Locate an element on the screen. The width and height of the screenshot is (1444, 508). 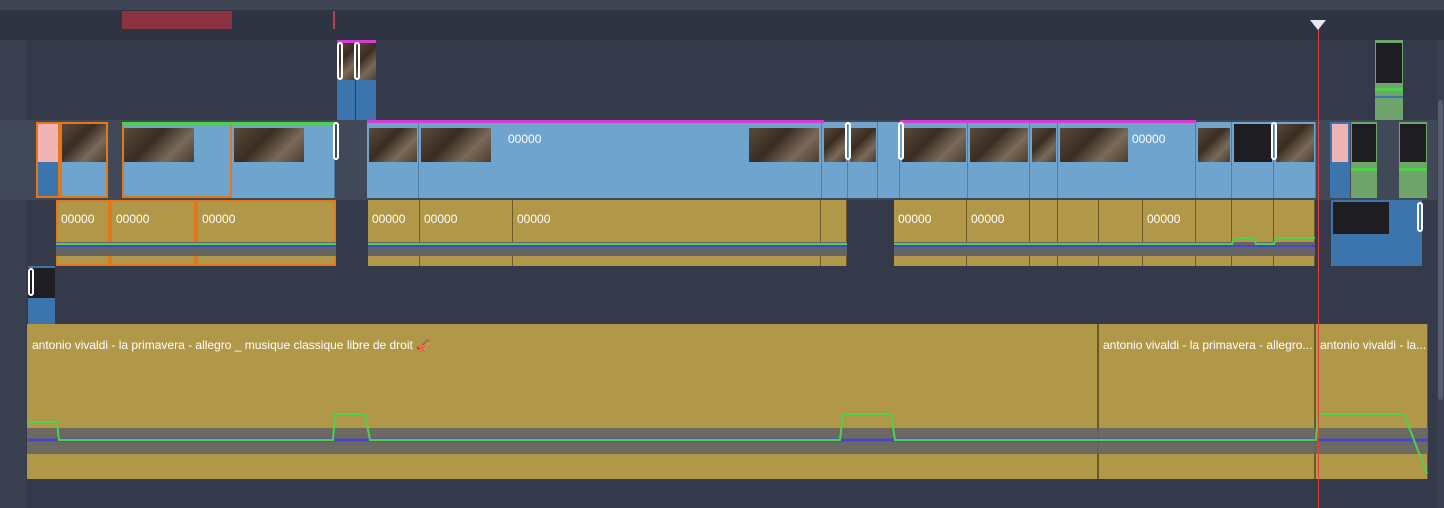
timeline-ruler is located at coordinates (722, 25).